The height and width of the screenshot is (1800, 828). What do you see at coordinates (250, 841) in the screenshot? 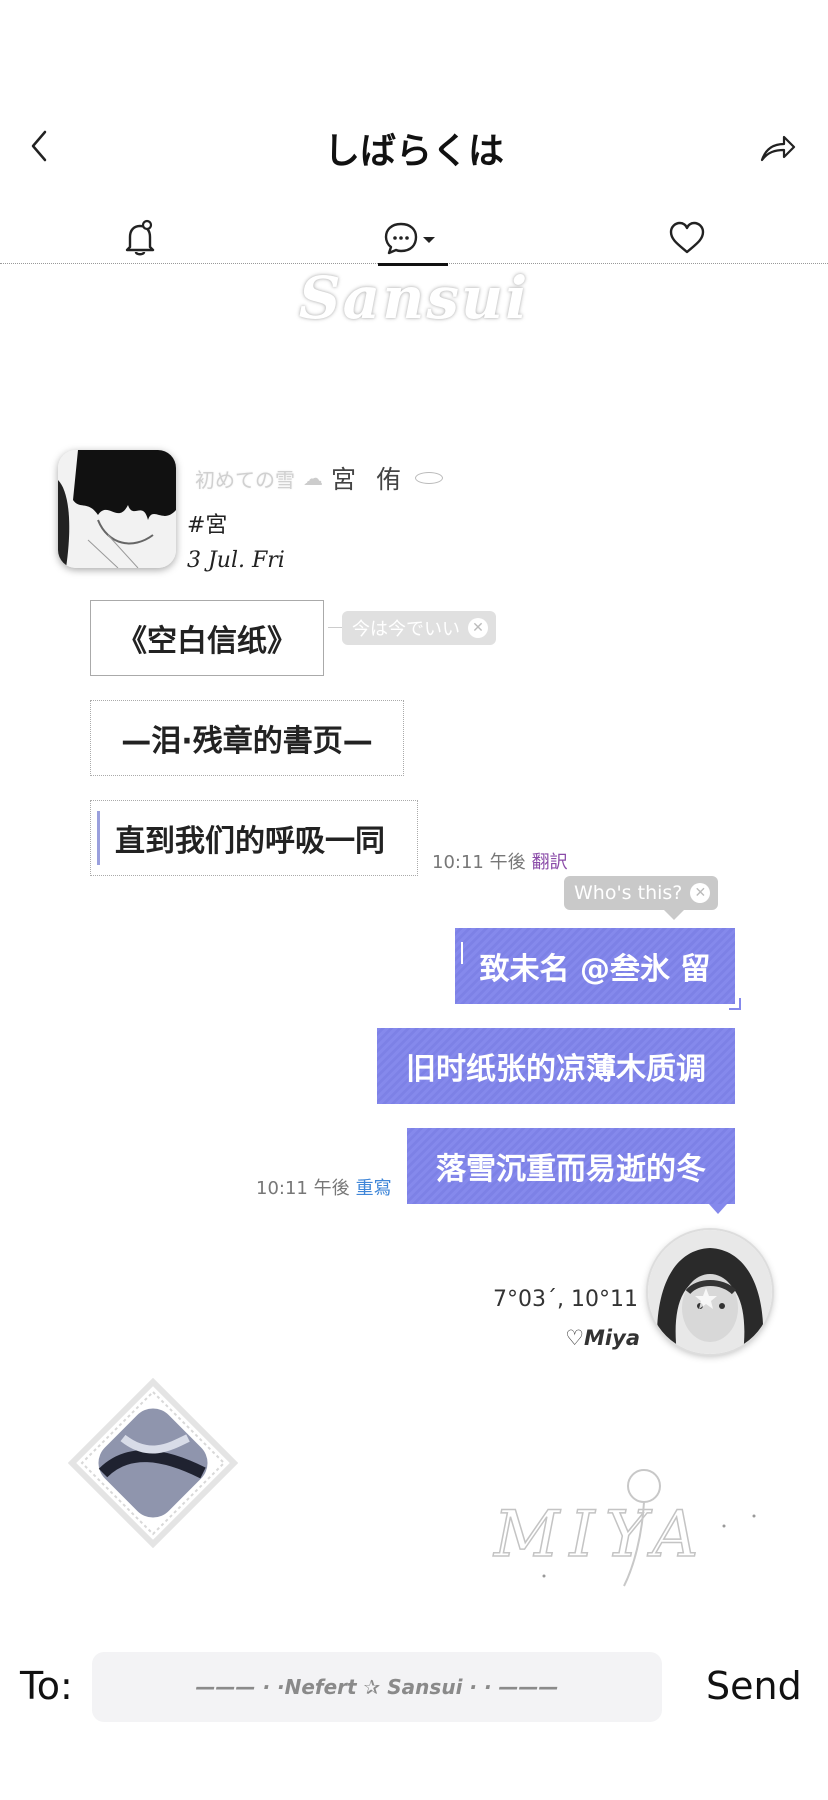
I see `message-text: 直到我们的呼吸一同` at bounding box center [250, 841].